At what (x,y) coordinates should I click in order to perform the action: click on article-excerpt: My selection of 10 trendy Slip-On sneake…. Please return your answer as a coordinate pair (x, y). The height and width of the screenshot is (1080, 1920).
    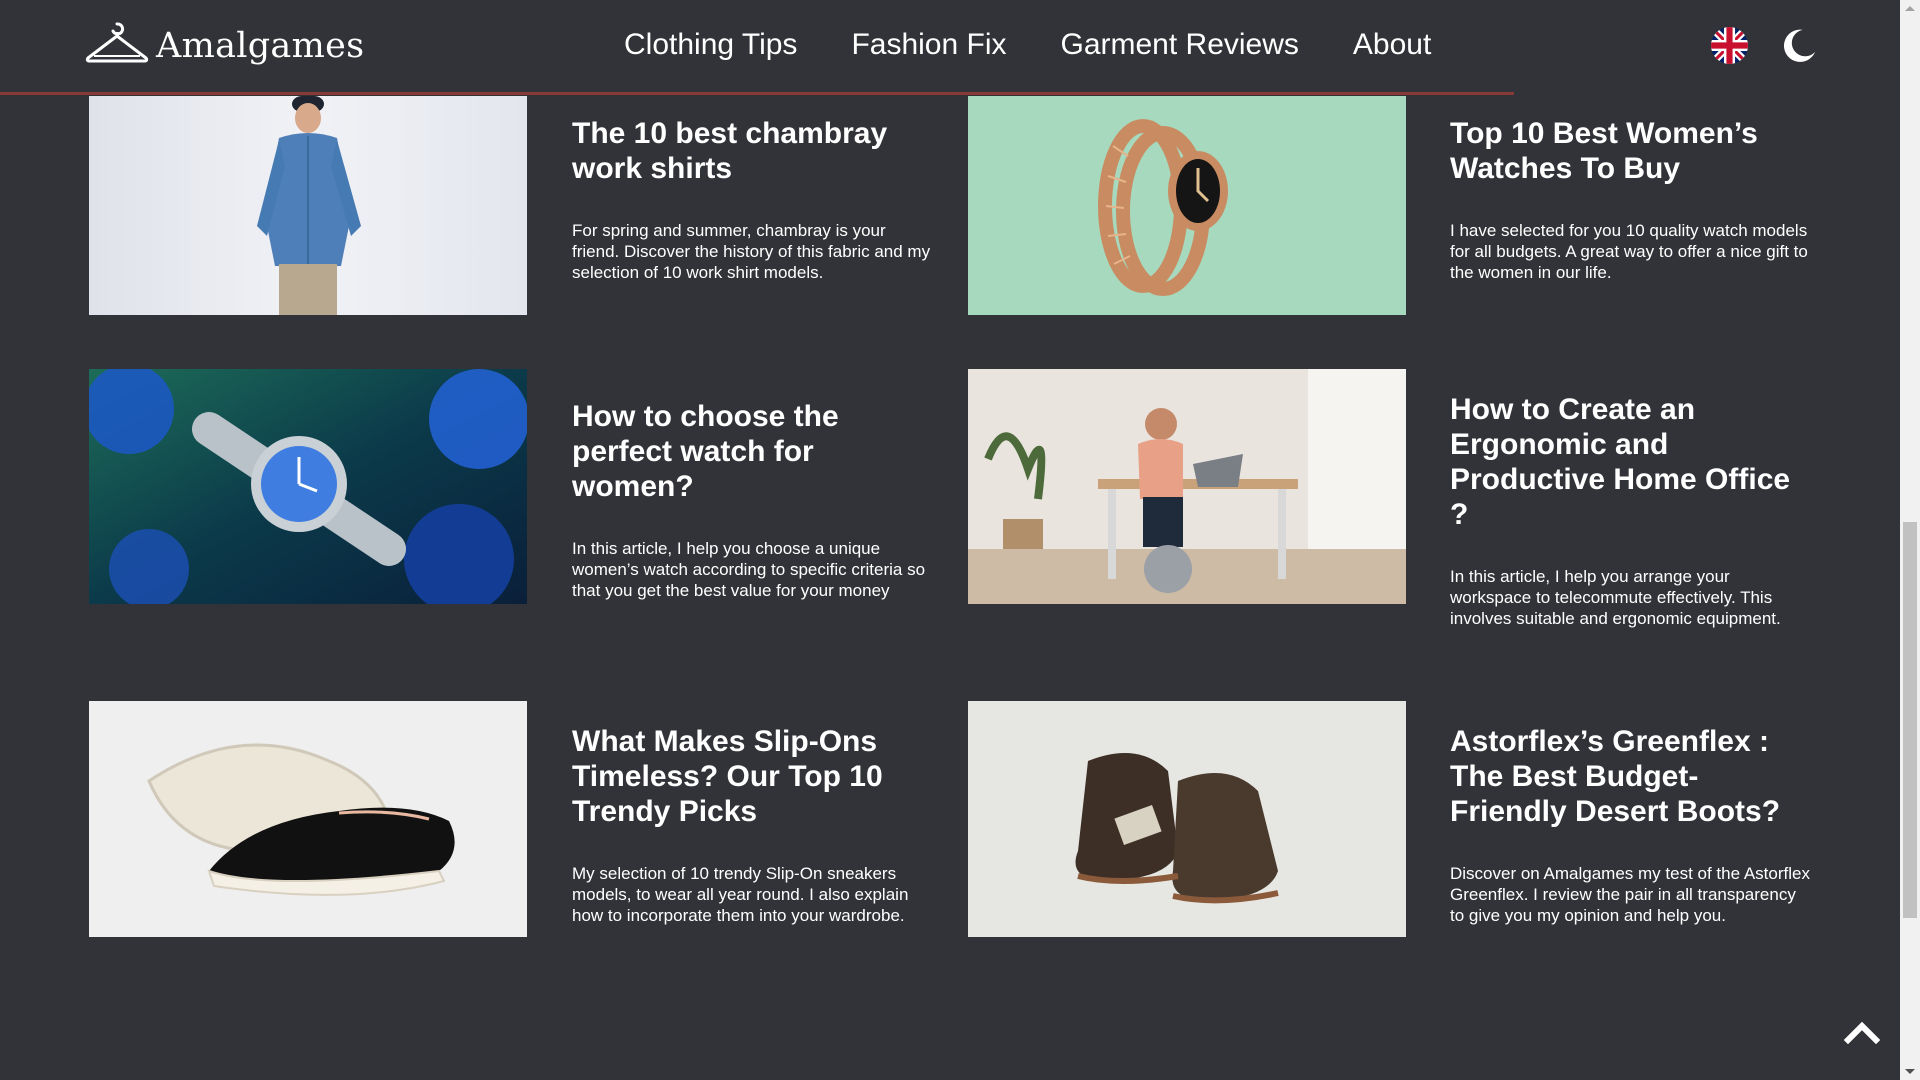
    Looking at the image, I should click on (740, 894).